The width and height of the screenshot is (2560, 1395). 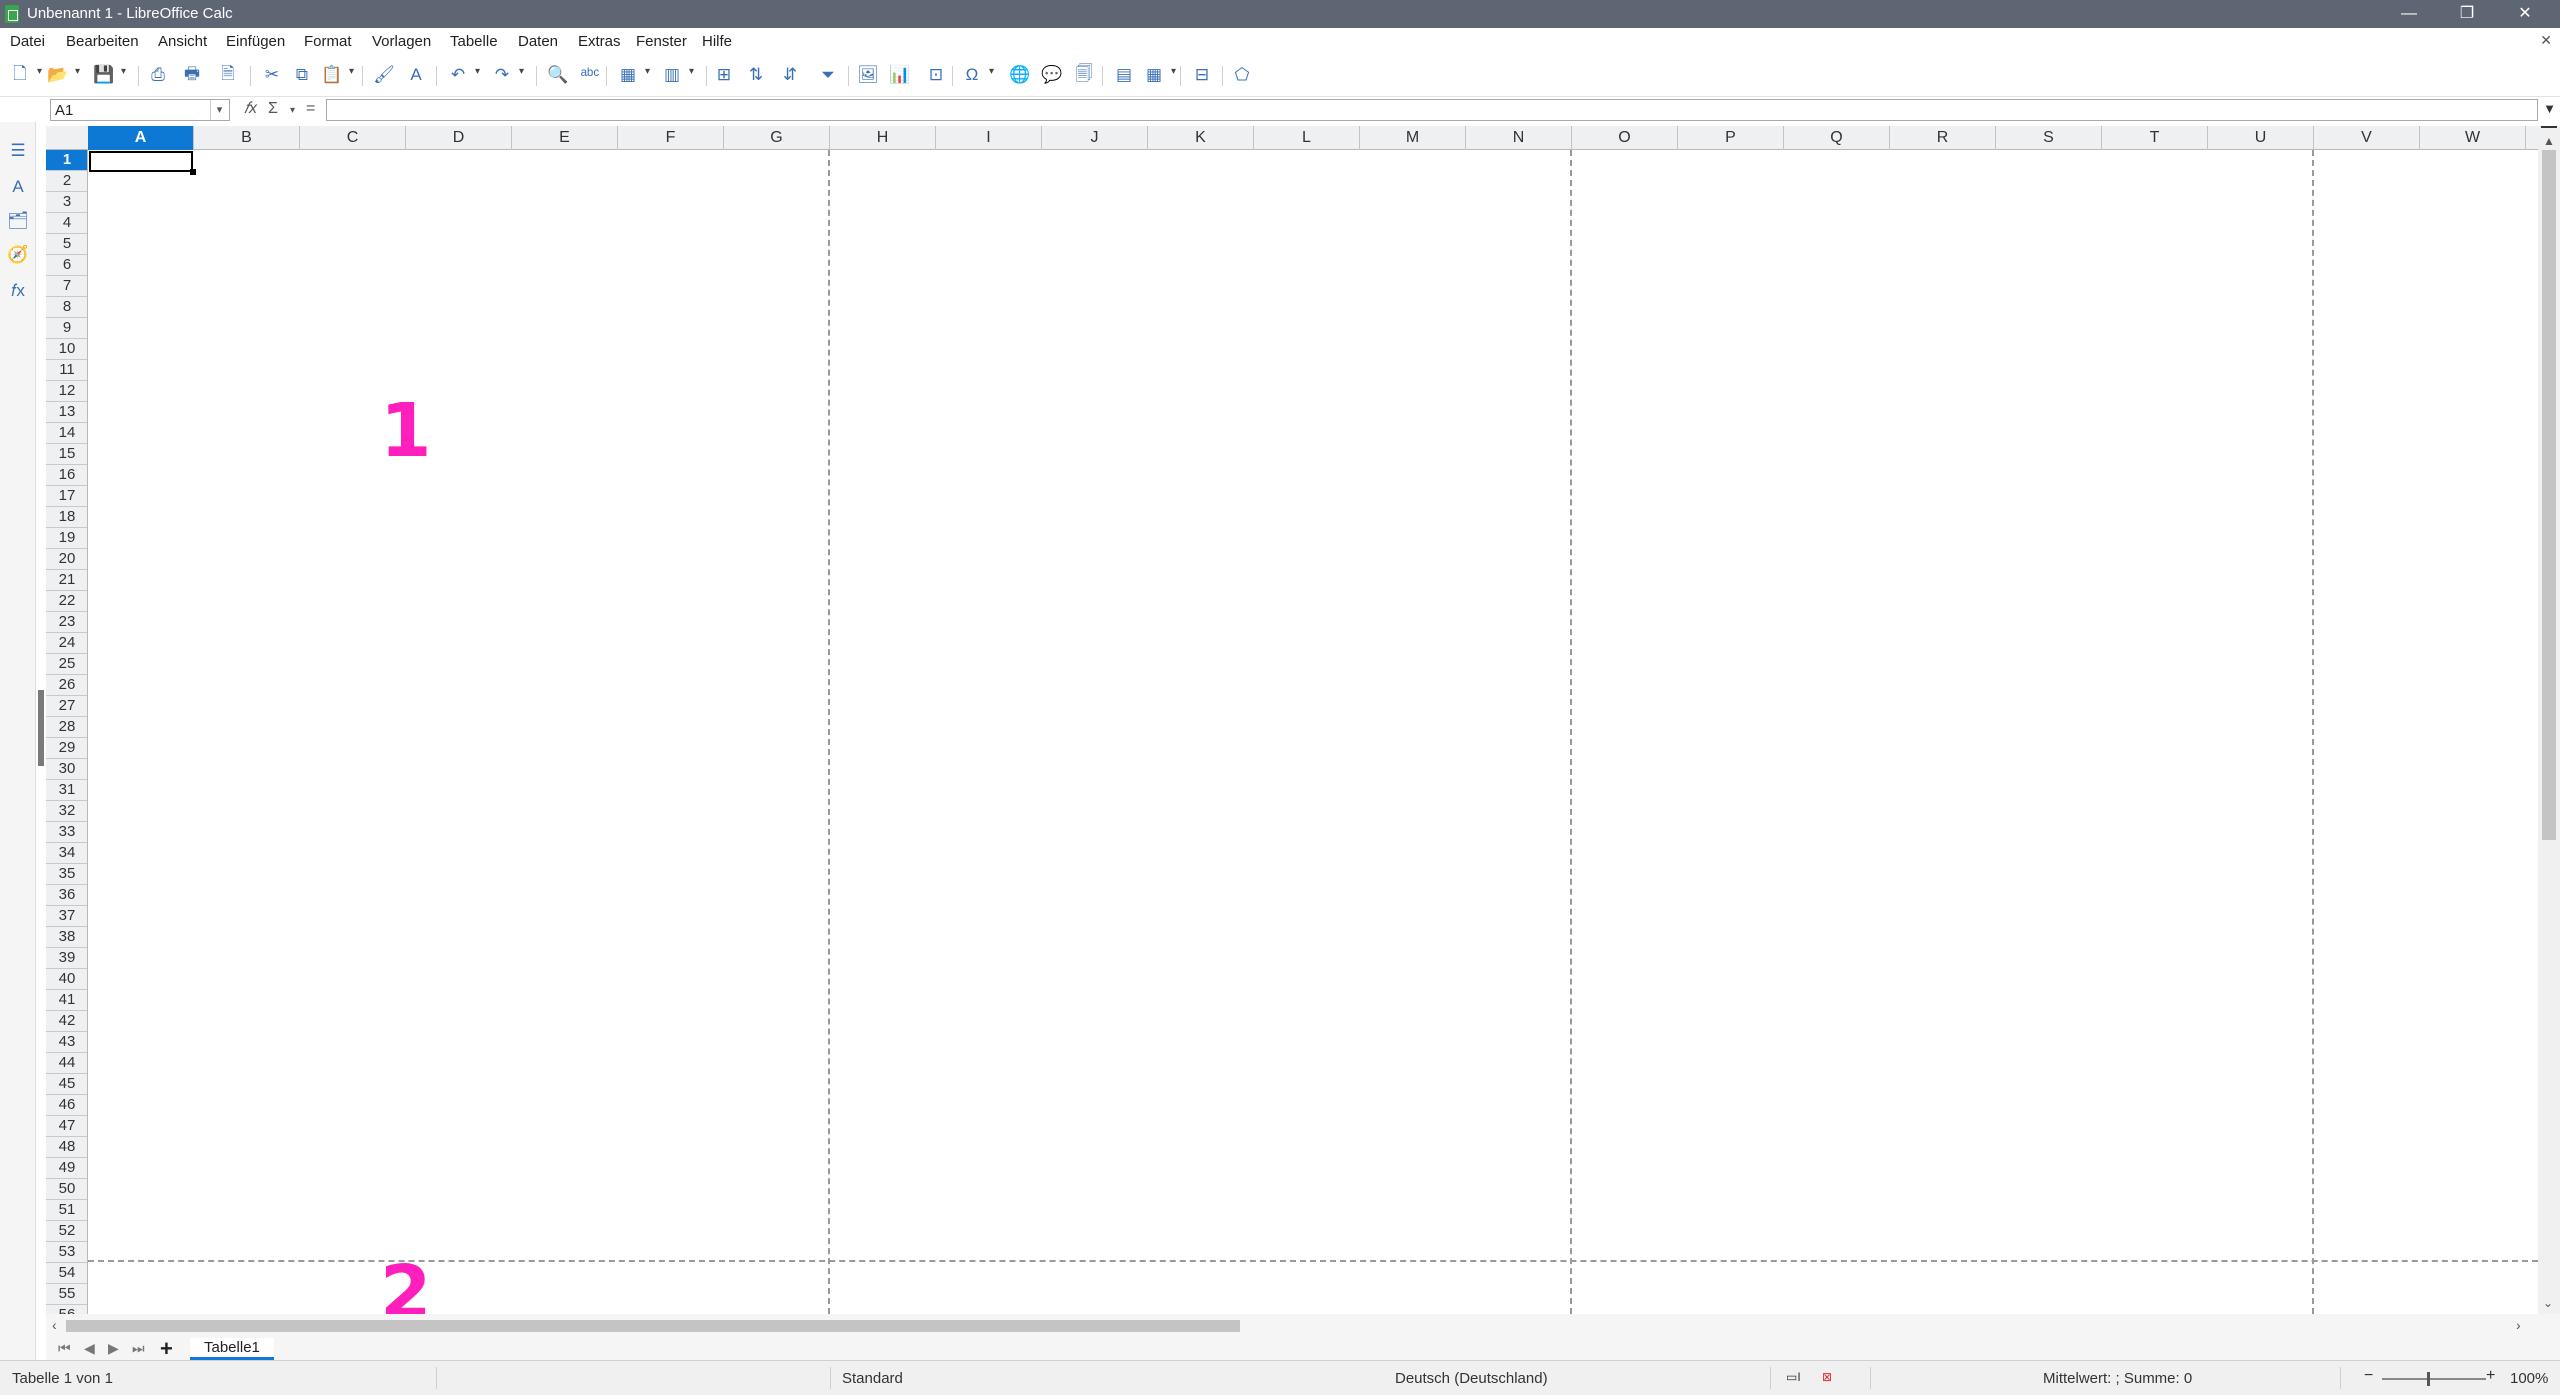 What do you see at coordinates (416, 75) in the screenshot?
I see `clear-formatting-icon: A` at bounding box center [416, 75].